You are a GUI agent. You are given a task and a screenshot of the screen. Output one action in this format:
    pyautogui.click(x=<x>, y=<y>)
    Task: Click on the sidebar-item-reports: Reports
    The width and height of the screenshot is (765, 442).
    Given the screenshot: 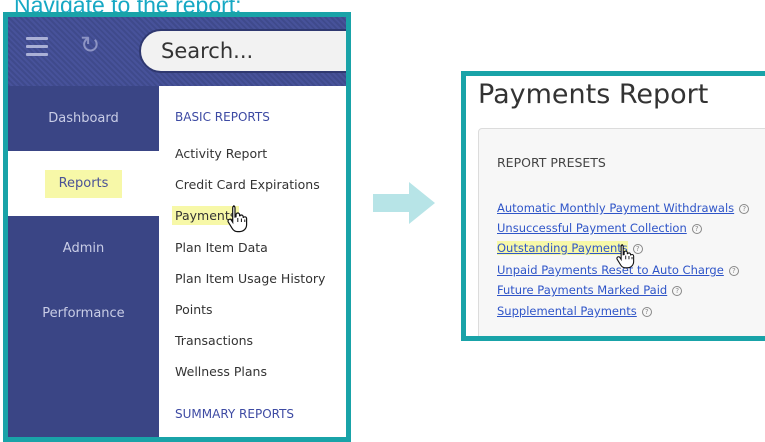 What is the action you would take?
    pyautogui.click(x=83, y=183)
    